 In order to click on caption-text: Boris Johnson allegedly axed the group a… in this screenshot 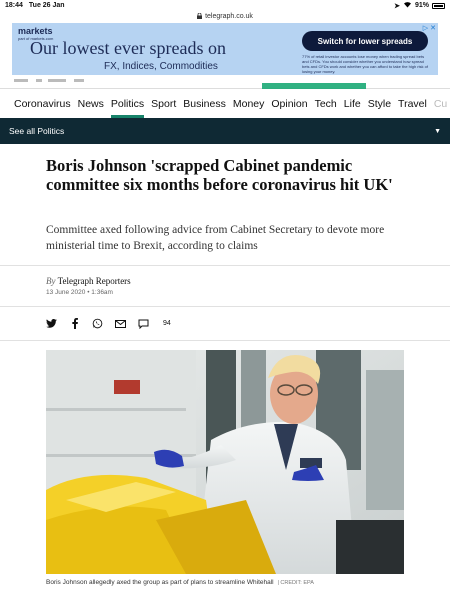, I will do `click(160, 582)`.